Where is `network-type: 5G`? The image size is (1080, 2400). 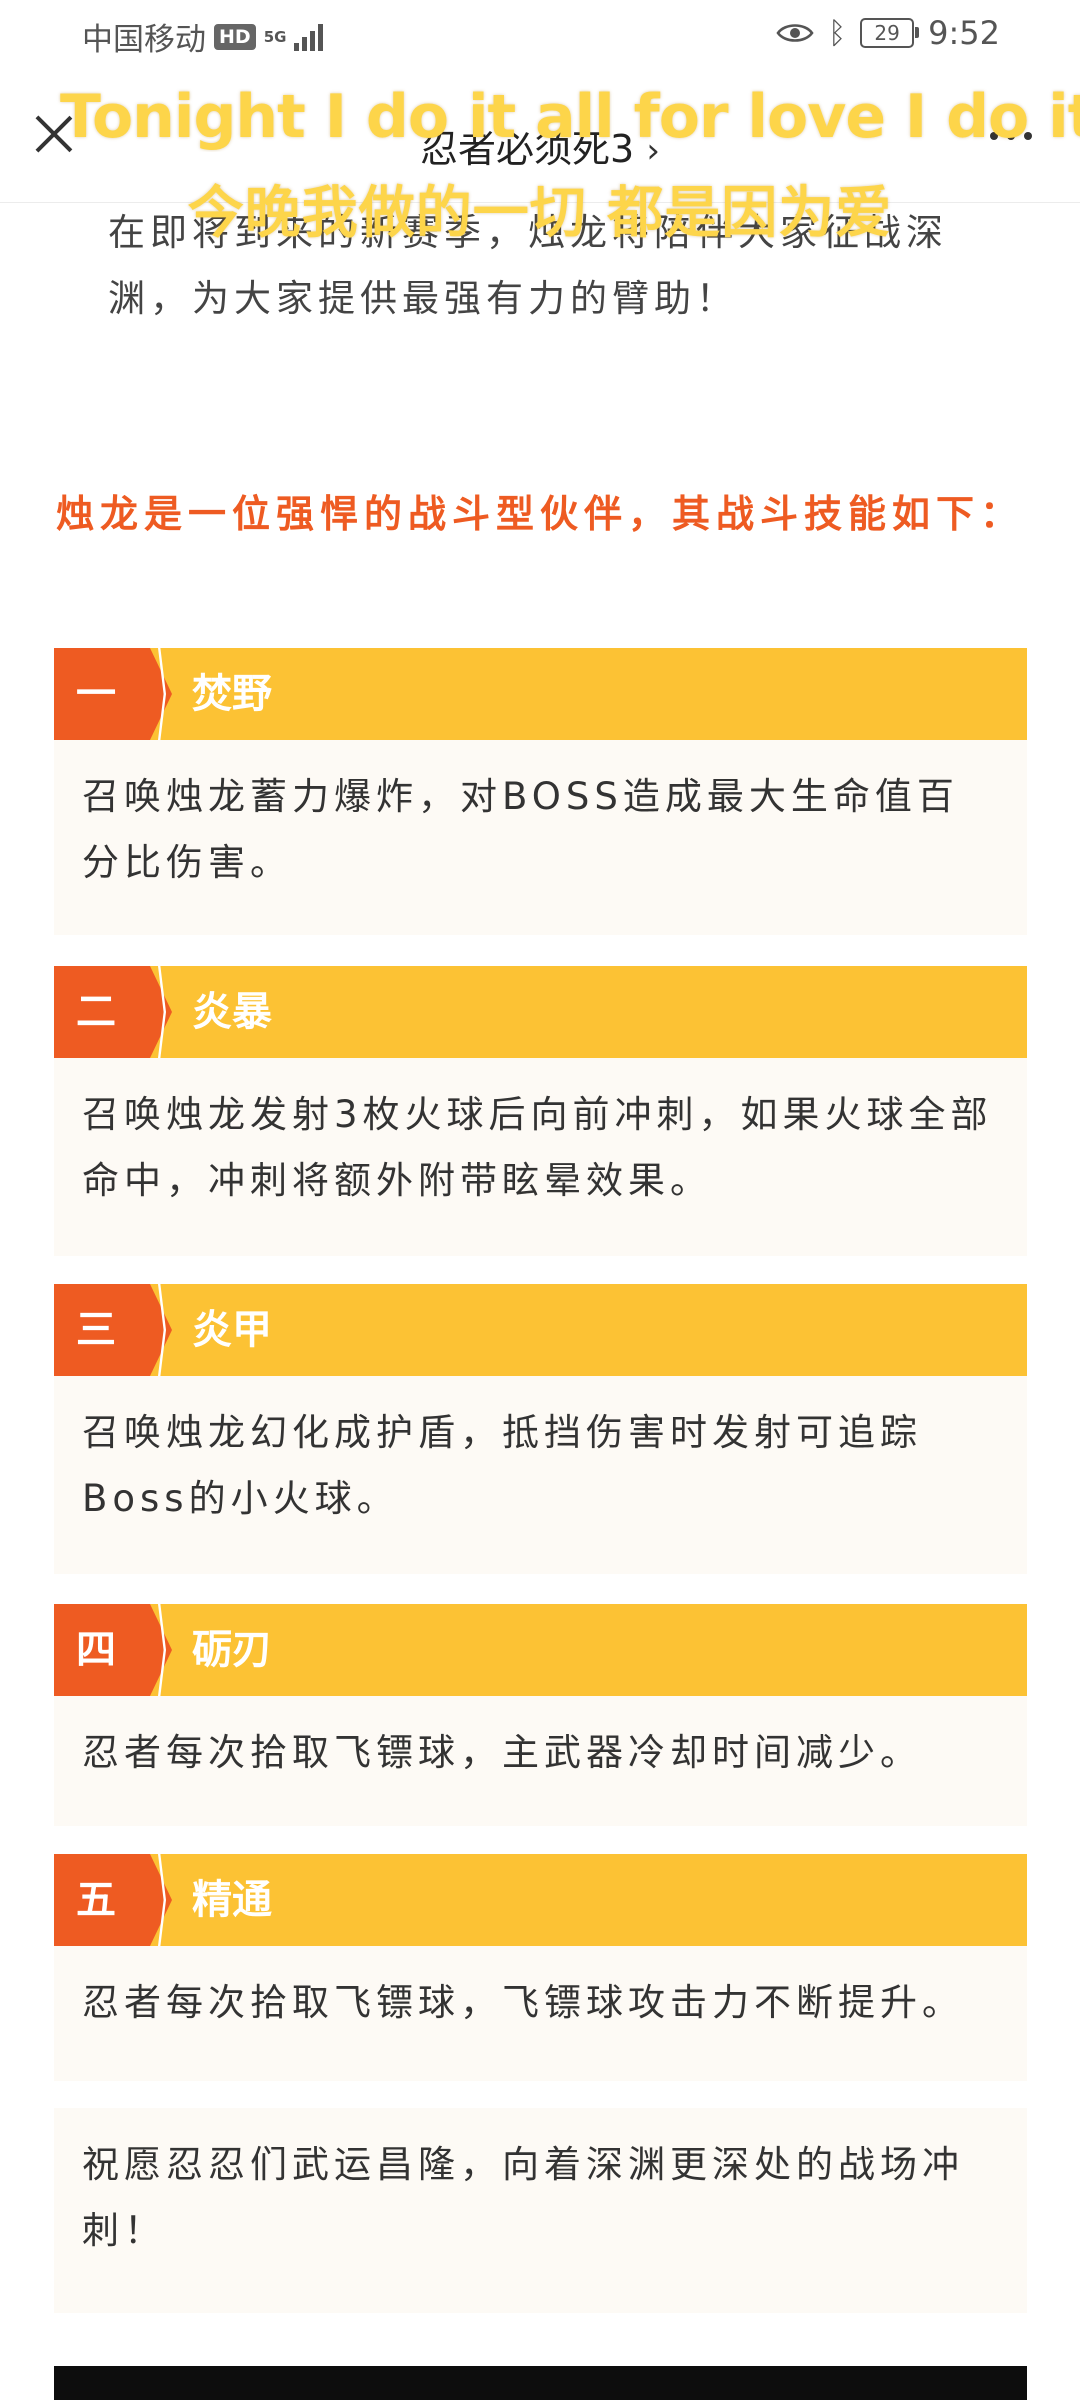 network-type: 5G is located at coordinates (275, 36).